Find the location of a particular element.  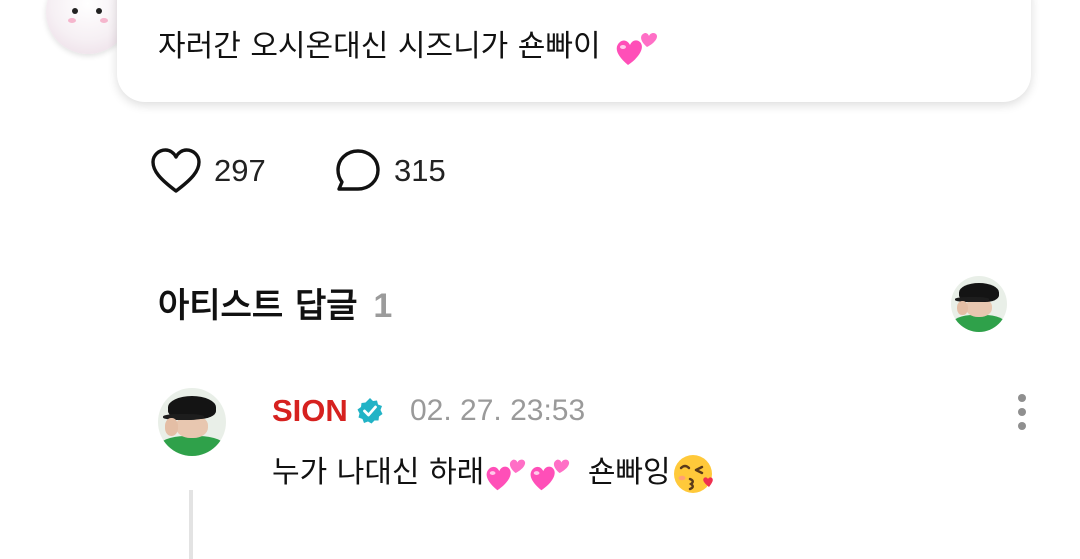

post-text: 자러간 오시온대신 시즈니가 숀빠이 is located at coordinates (409, 47).